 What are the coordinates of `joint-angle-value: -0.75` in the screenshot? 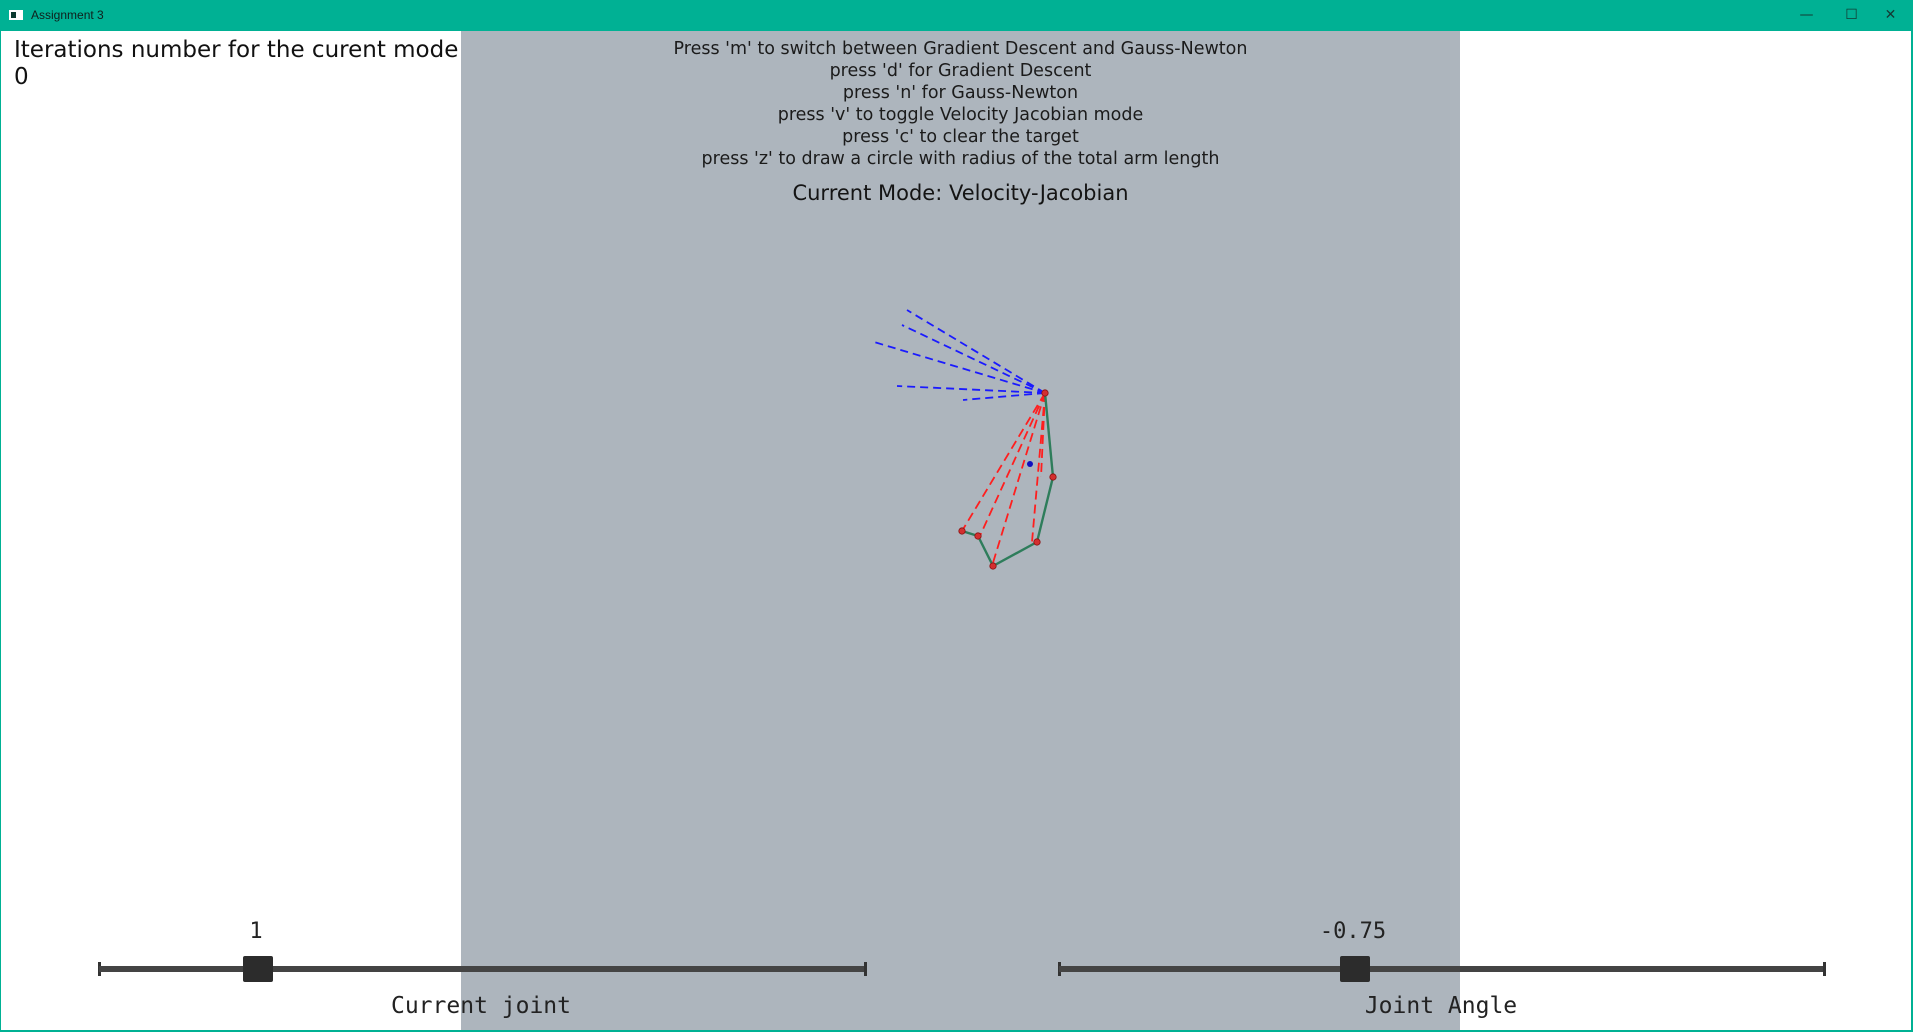 It's located at (1353, 931).